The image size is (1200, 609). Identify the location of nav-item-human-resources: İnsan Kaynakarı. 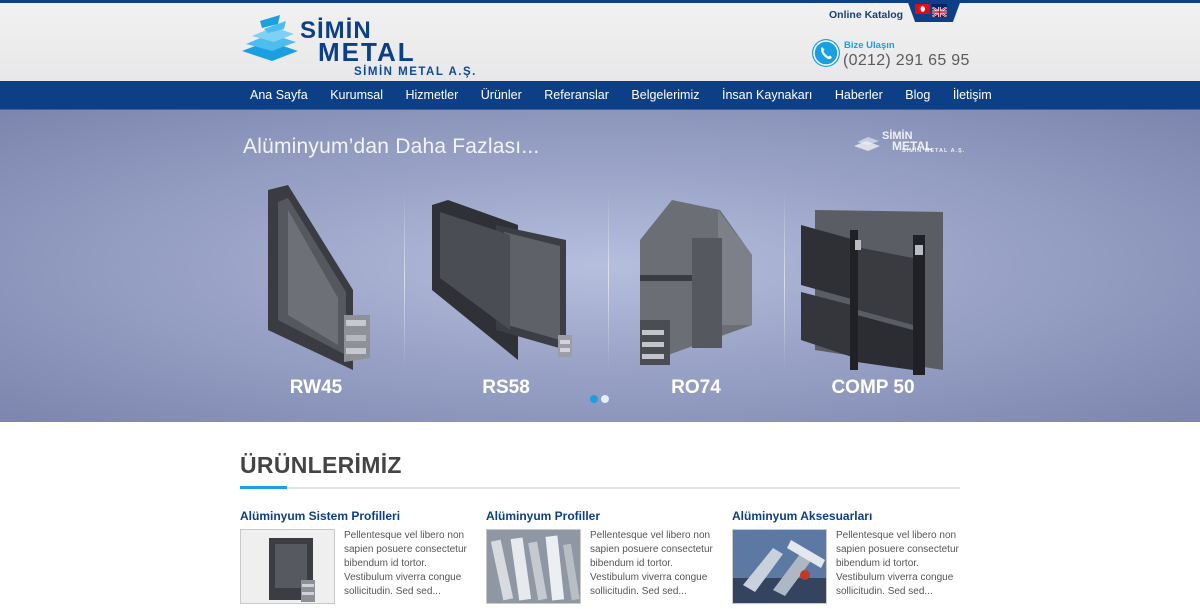
(767, 95).